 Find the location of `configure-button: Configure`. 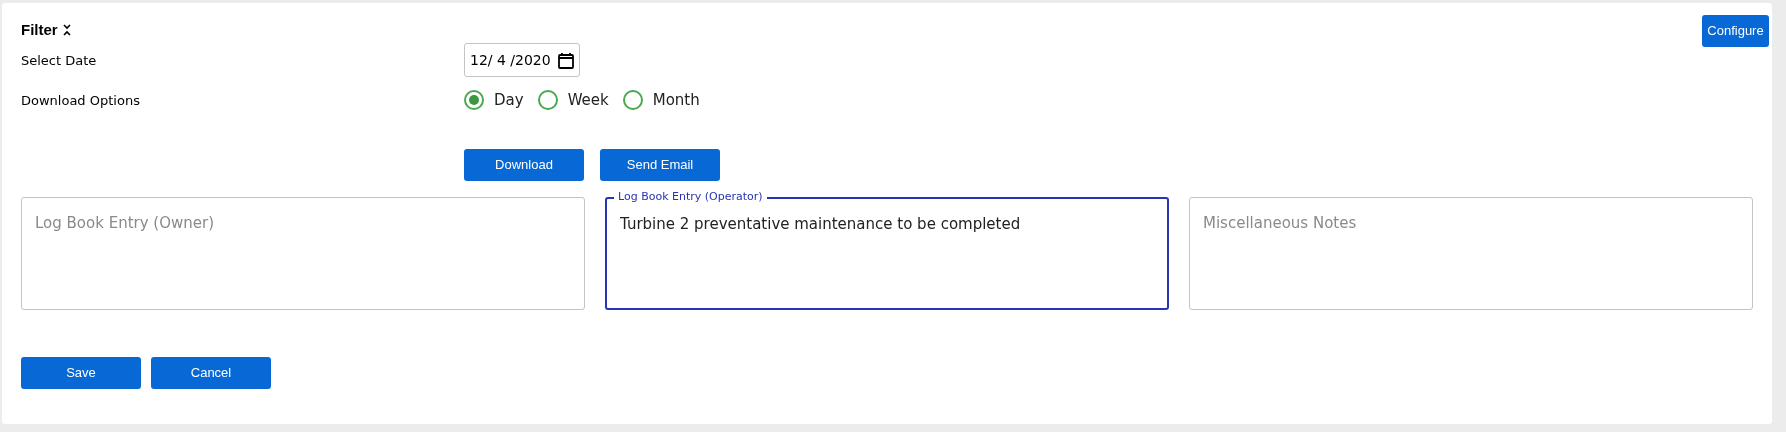

configure-button: Configure is located at coordinates (1735, 31).